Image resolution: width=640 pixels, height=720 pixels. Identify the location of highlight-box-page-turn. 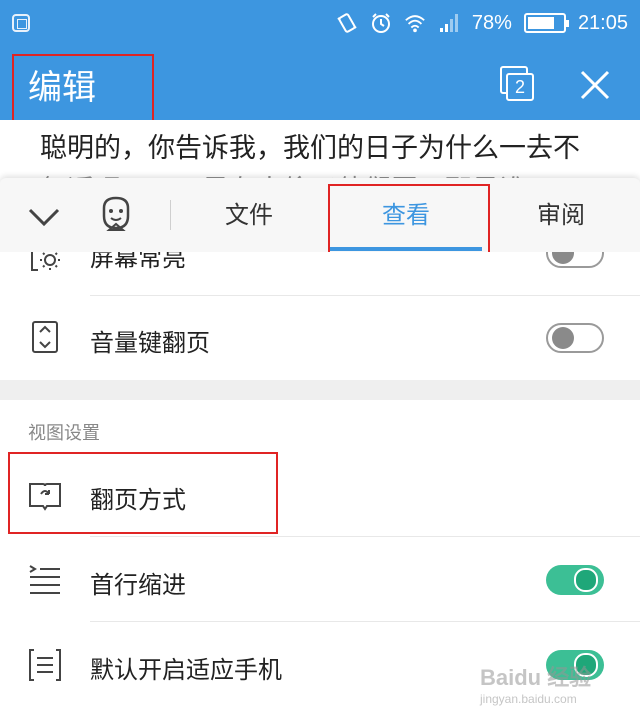
(143, 493).